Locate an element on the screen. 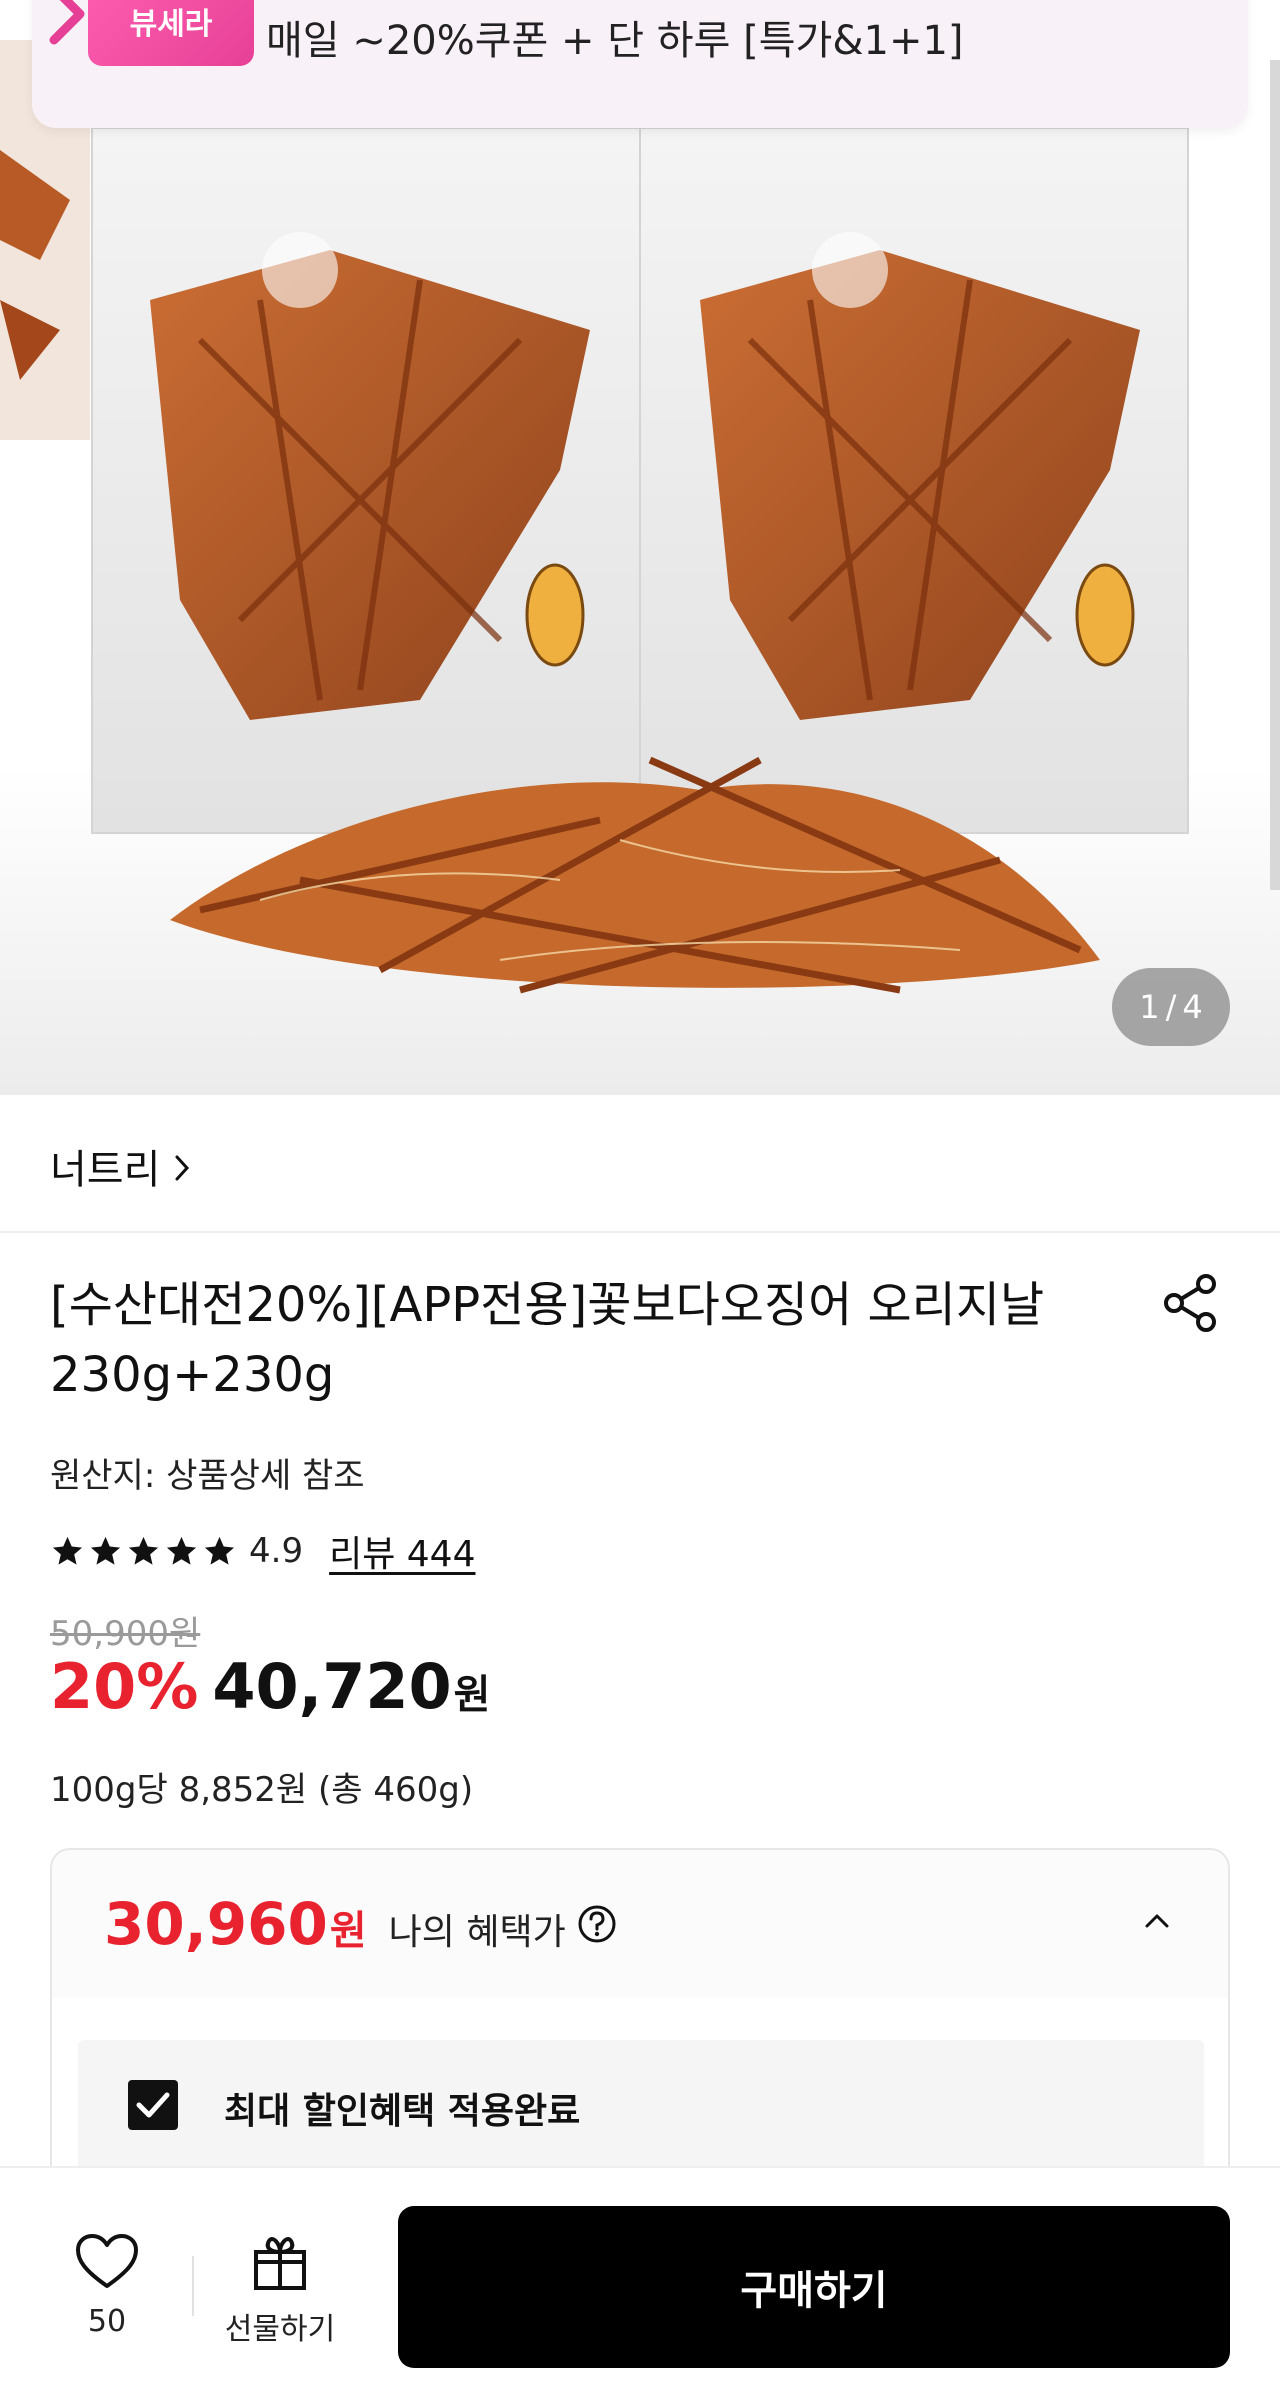  benefit-checkbox is located at coordinates (153, 2105).